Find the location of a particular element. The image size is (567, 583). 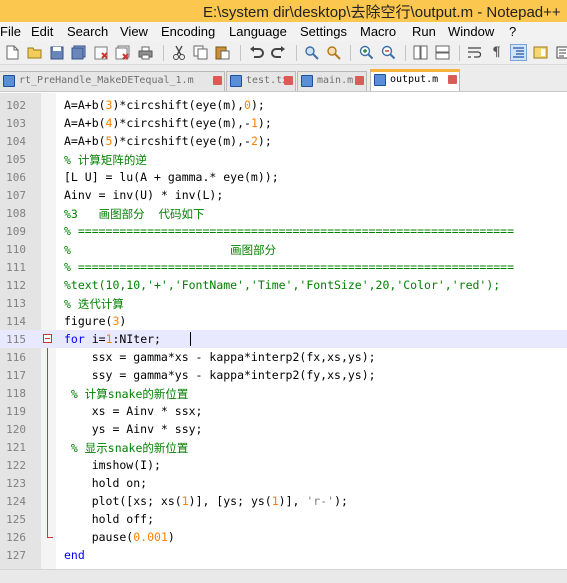

sync-v-icon is located at coordinates (420, 52).